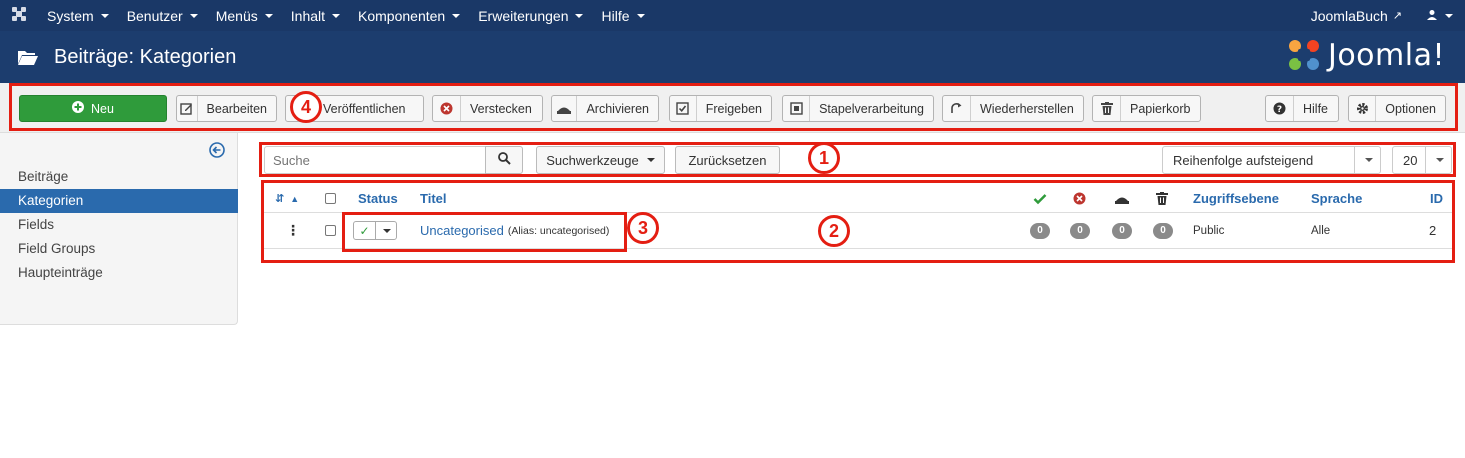  Describe the element at coordinates (1013, 108) in the screenshot. I see `rebuild-button: Wiederherstellen` at that location.